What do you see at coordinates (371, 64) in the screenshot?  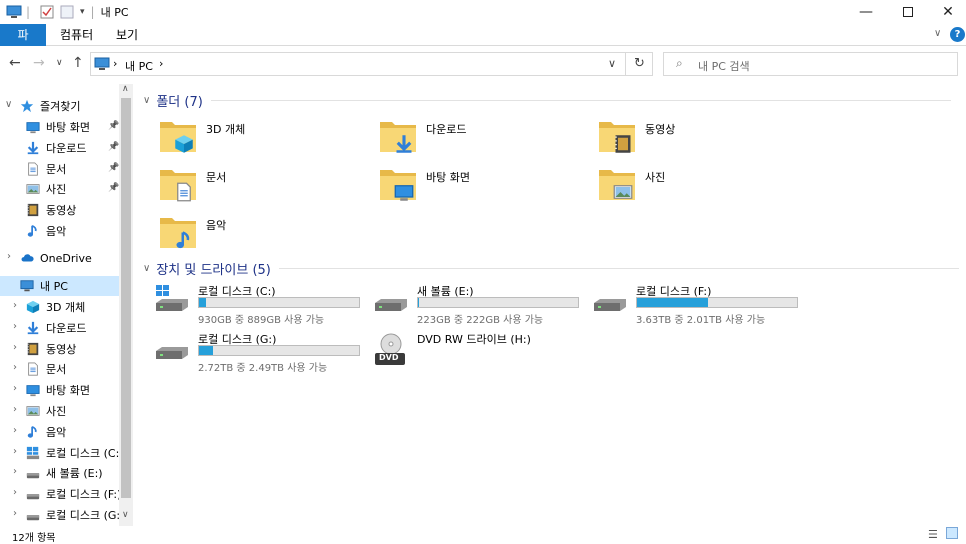 I see `address-bar: › 내 PC › ∨ ↻` at bounding box center [371, 64].